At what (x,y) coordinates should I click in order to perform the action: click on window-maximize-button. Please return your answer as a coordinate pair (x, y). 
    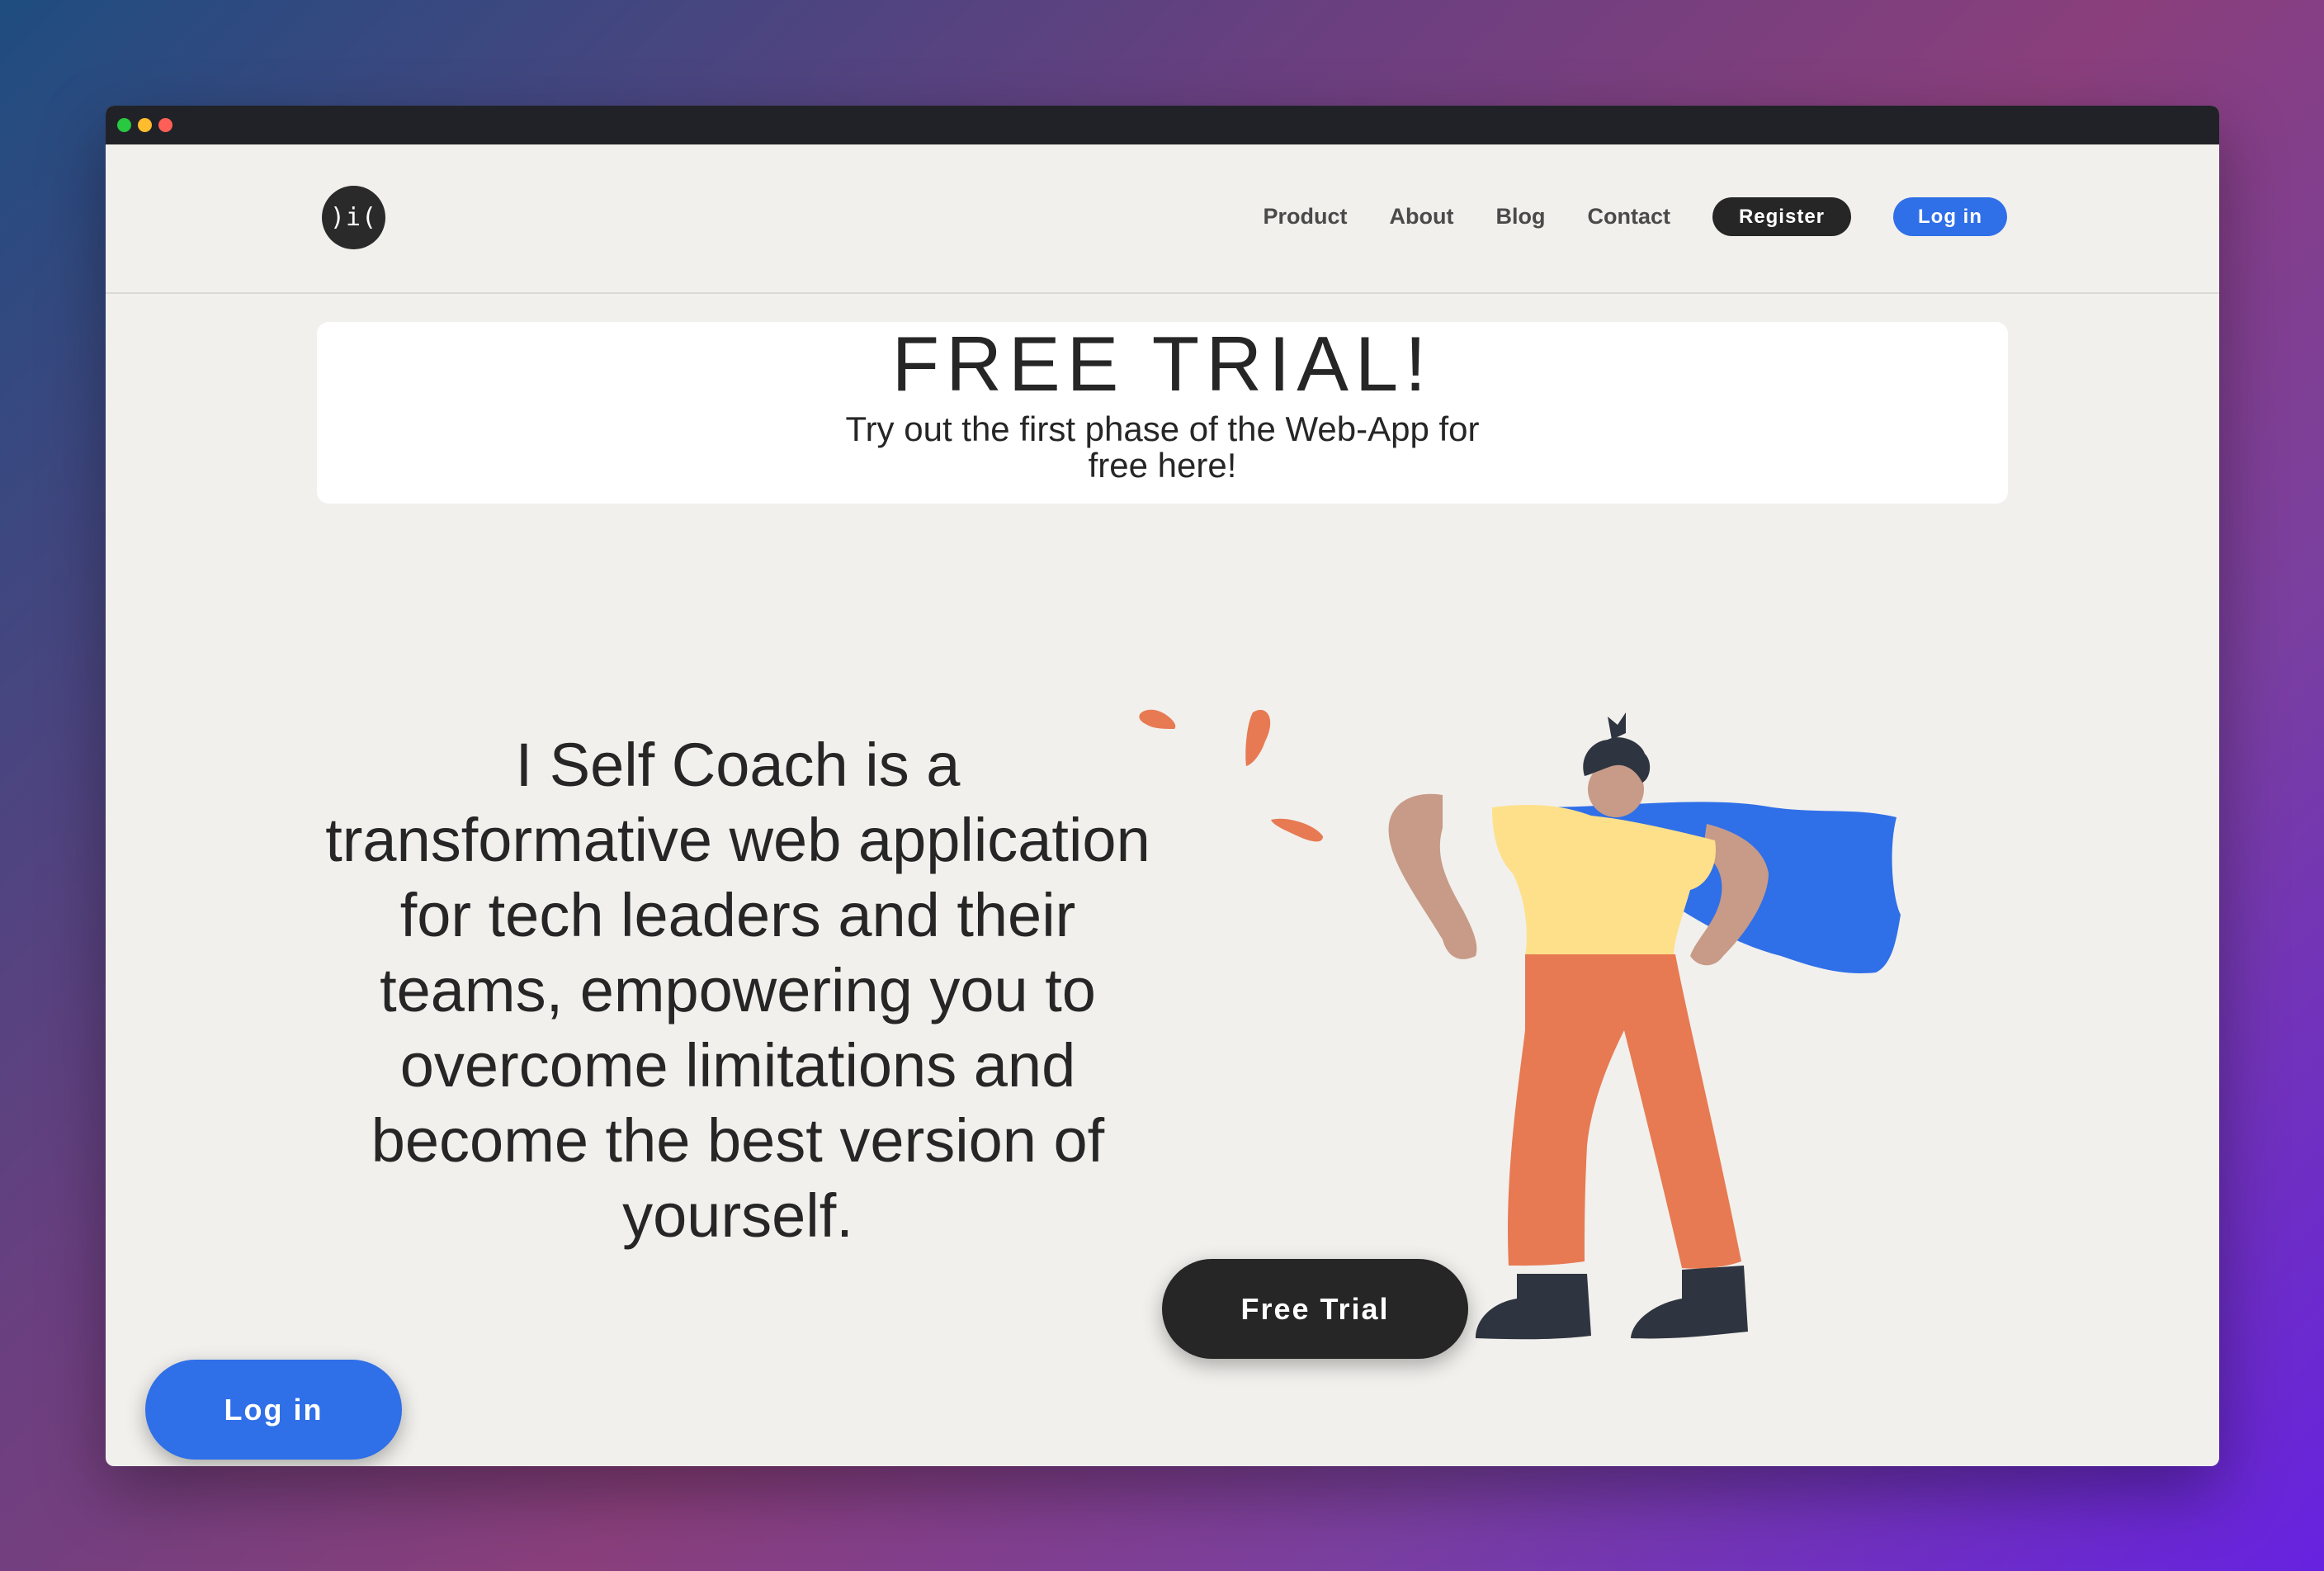
    Looking at the image, I should click on (124, 125).